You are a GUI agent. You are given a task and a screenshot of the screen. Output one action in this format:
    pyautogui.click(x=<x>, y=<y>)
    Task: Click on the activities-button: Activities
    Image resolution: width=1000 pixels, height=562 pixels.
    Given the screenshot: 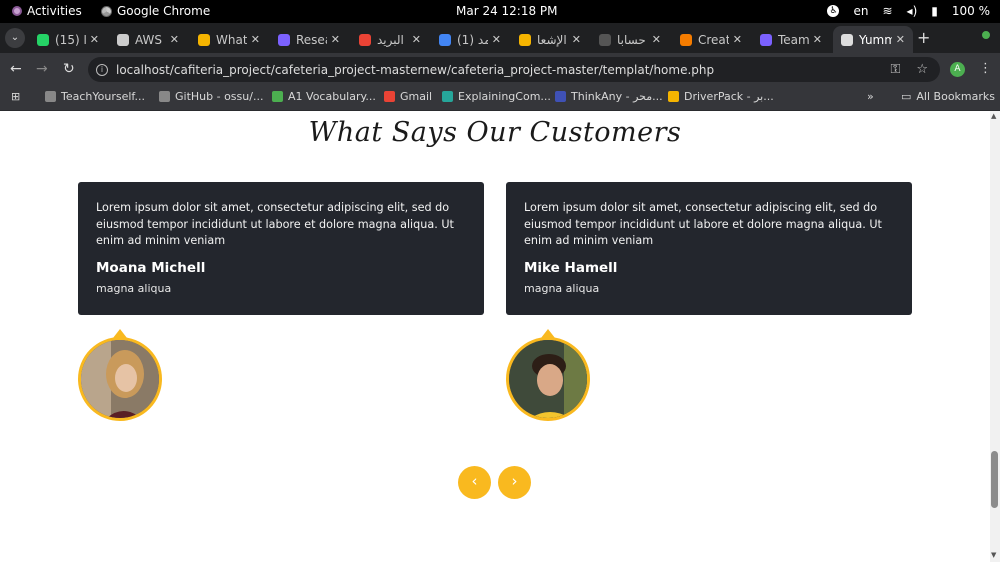 What is the action you would take?
    pyautogui.click(x=47, y=11)
    